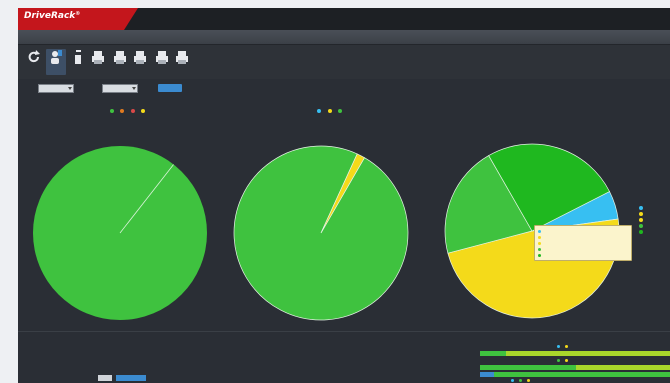 Image resolution: width=670 pixels, height=383 pixels. What do you see at coordinates (105, 378) in the screenshot?
I see `scroll-value-field` at bounding box center [105, 378].